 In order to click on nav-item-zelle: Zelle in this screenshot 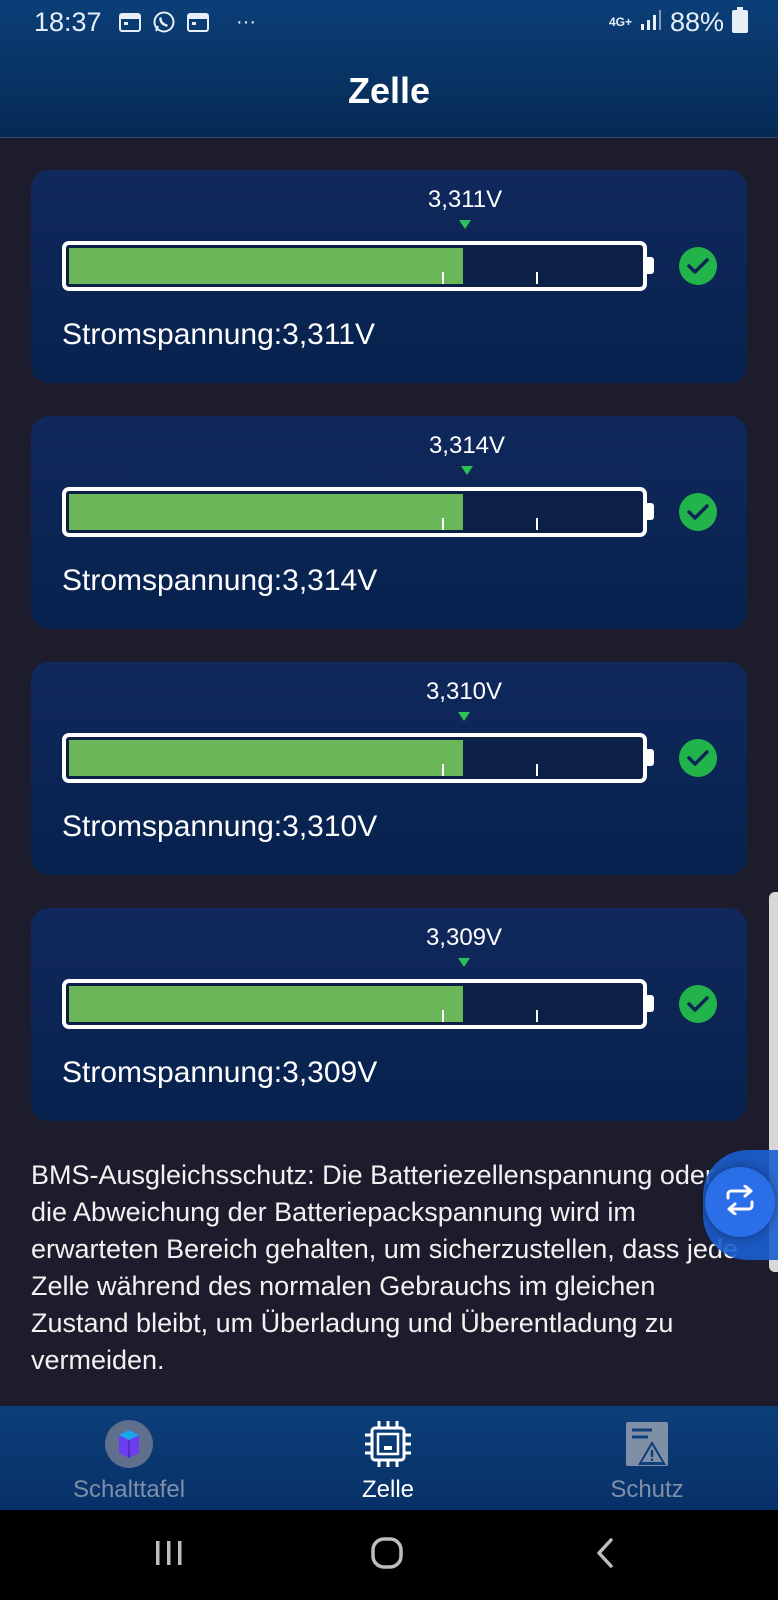, I will do `click(388, 1458)`.